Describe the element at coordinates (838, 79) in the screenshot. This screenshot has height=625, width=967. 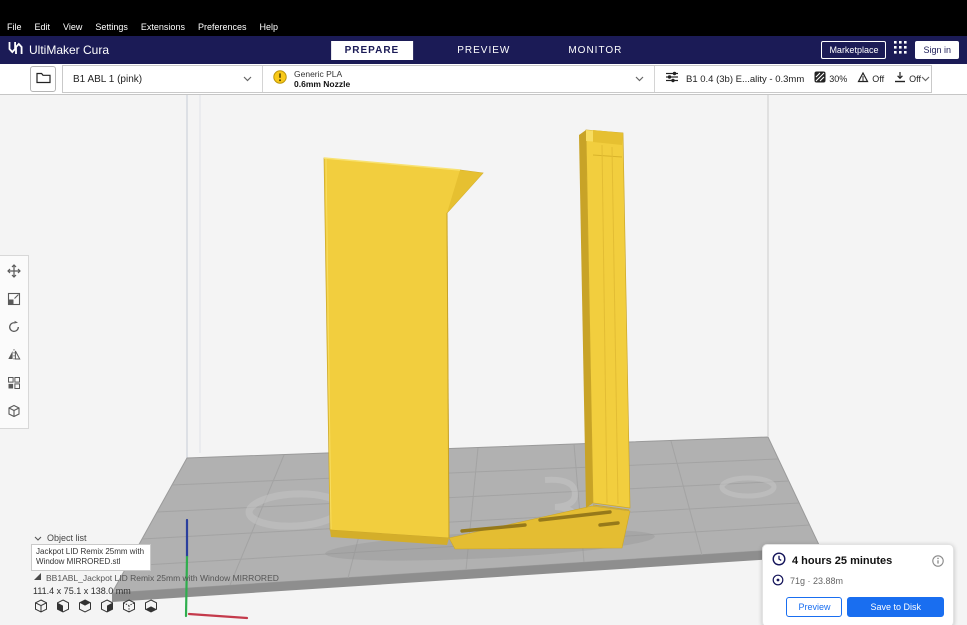
I see `infill-value: 30%` at that location.